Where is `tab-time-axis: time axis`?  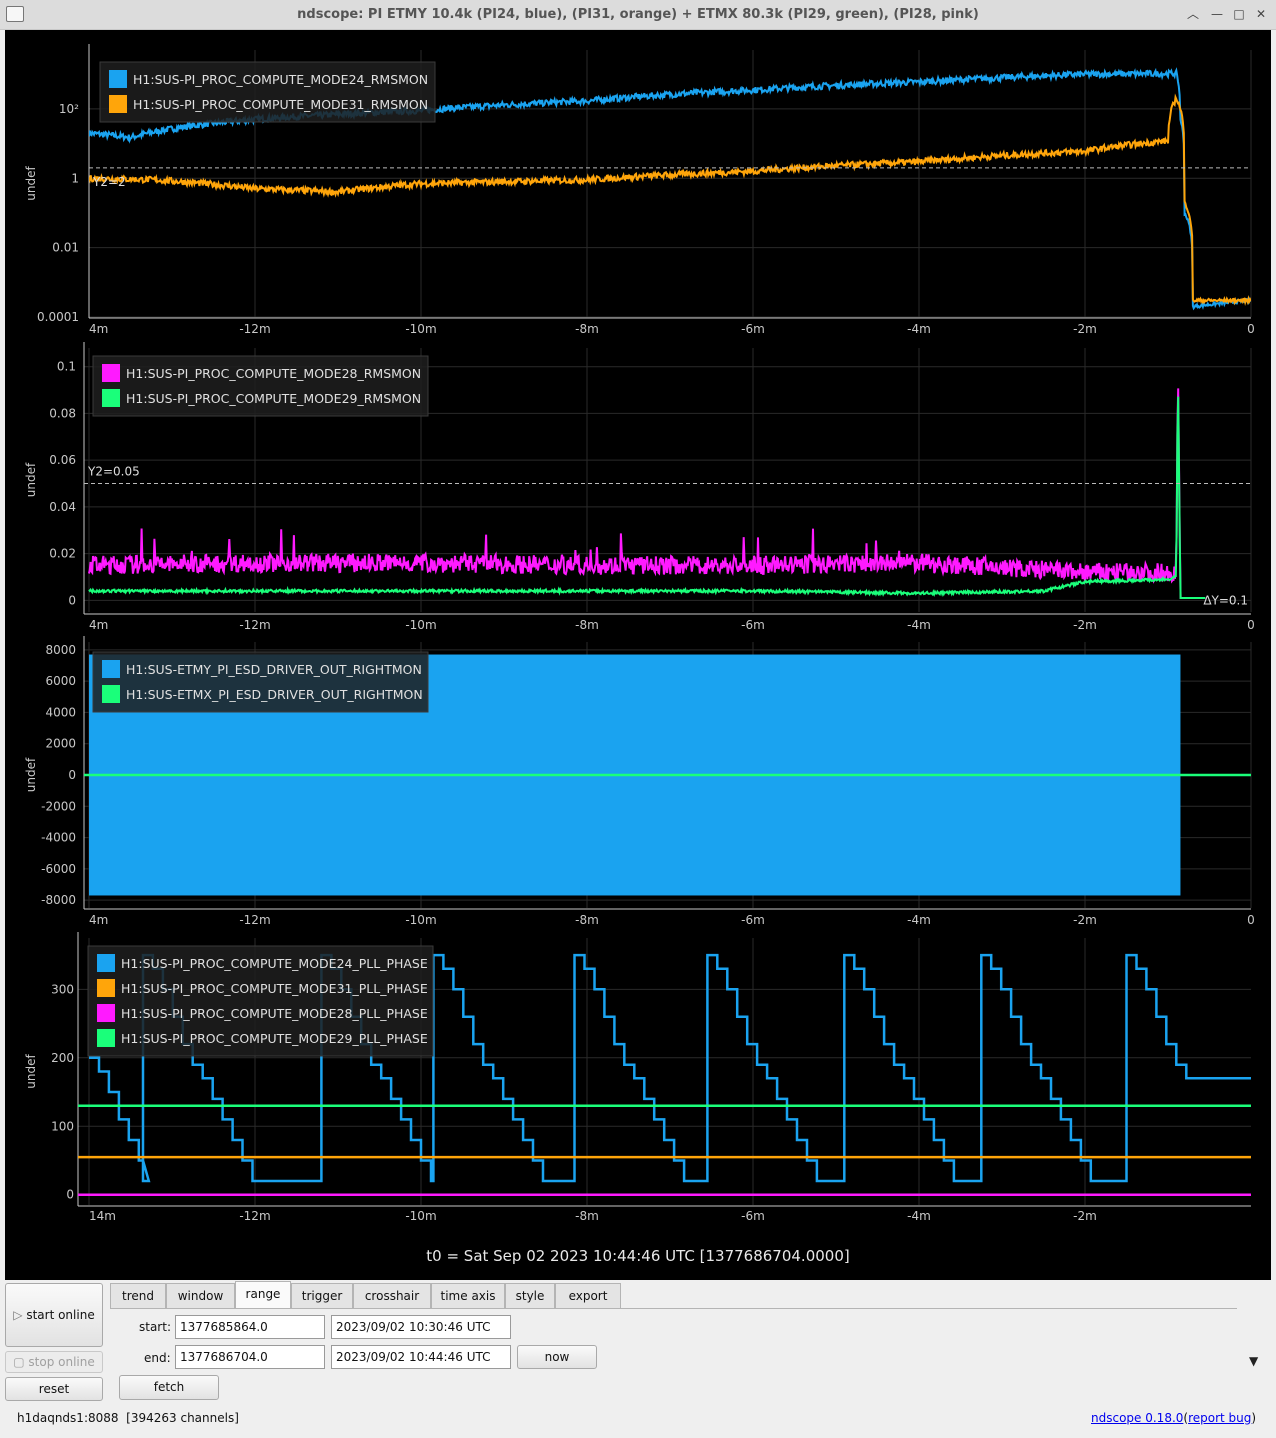
tab-time-axis: time axis is located at coordinates (468, 1295).